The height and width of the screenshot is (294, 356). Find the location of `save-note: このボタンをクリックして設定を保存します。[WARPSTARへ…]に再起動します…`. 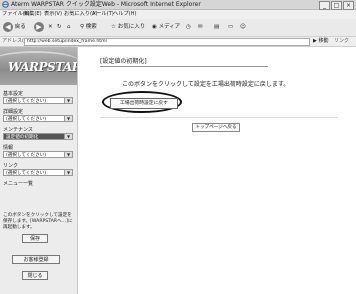

save-note: このボタンをクリックして設定を保存します。[WARPSTARへ…]に再起動します… is located at coordinates (38, 221).